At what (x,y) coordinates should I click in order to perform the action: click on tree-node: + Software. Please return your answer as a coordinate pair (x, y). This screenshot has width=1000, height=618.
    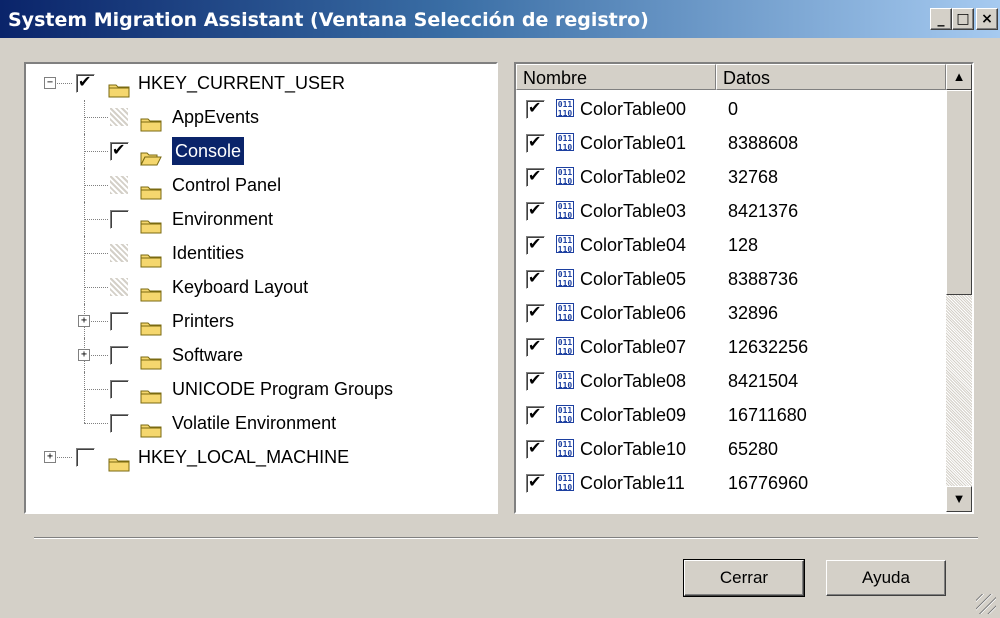
    Looking at the image, I should click on (261, 355).